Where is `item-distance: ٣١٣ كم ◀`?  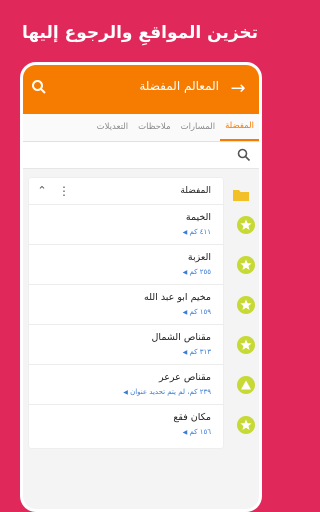 item-distance: ٣١٣ كم ◀ is located at coordinates (197, 352).